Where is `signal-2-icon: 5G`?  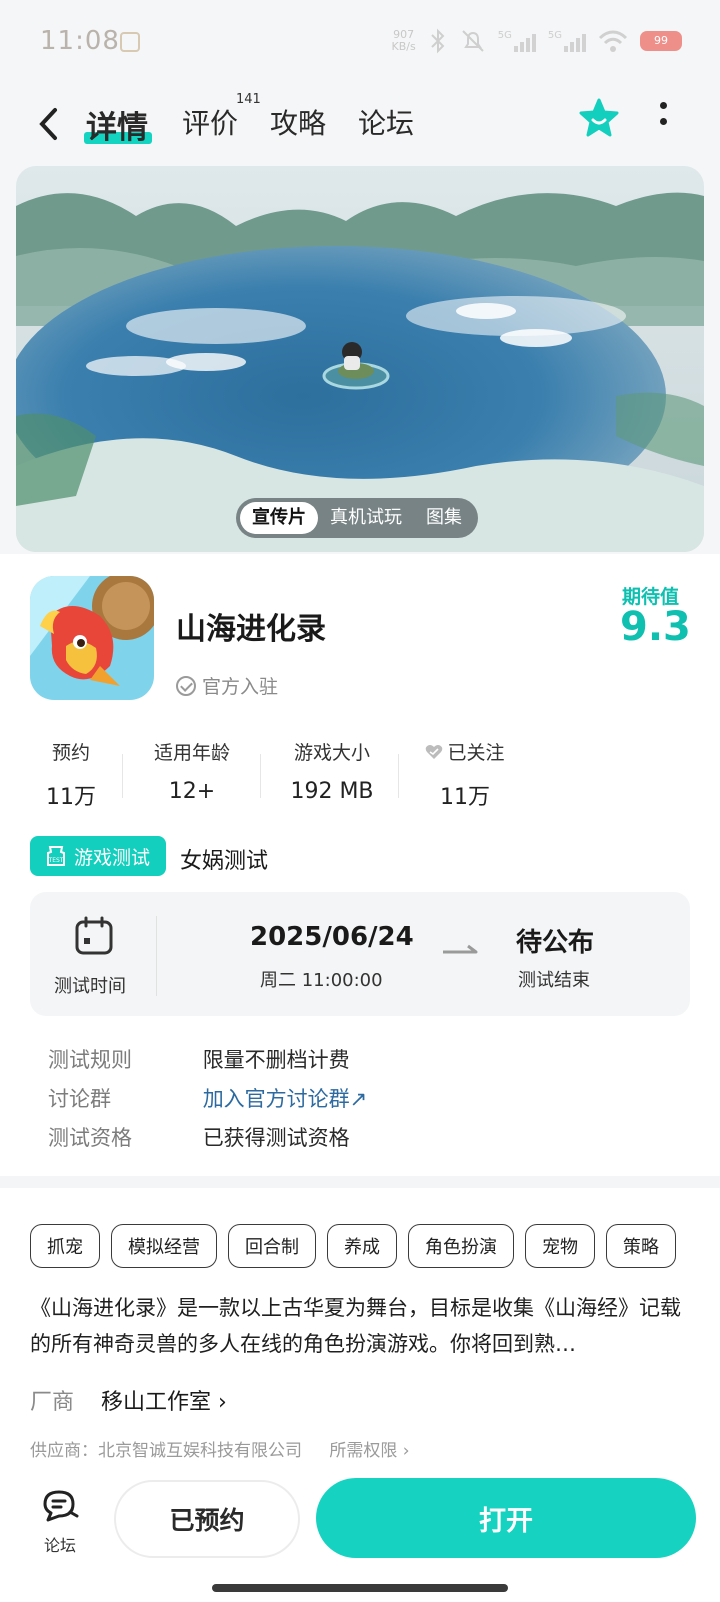
signal-2-icon: 5G is located at coordinates (567, 41).